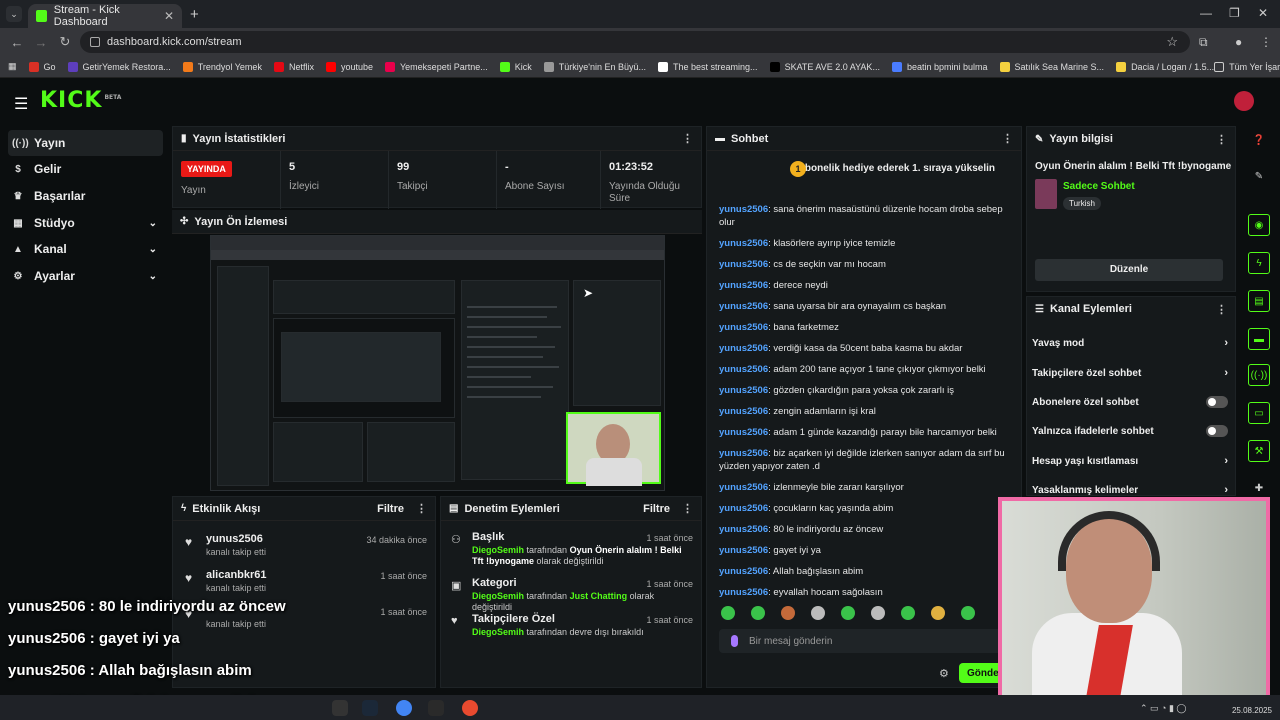  What do you see at coordinates (1247, 66) in the screenshot?
I see `all-bookmarks-link: Tüm Yer İşaretleri` at bounding box center [1247, 66].